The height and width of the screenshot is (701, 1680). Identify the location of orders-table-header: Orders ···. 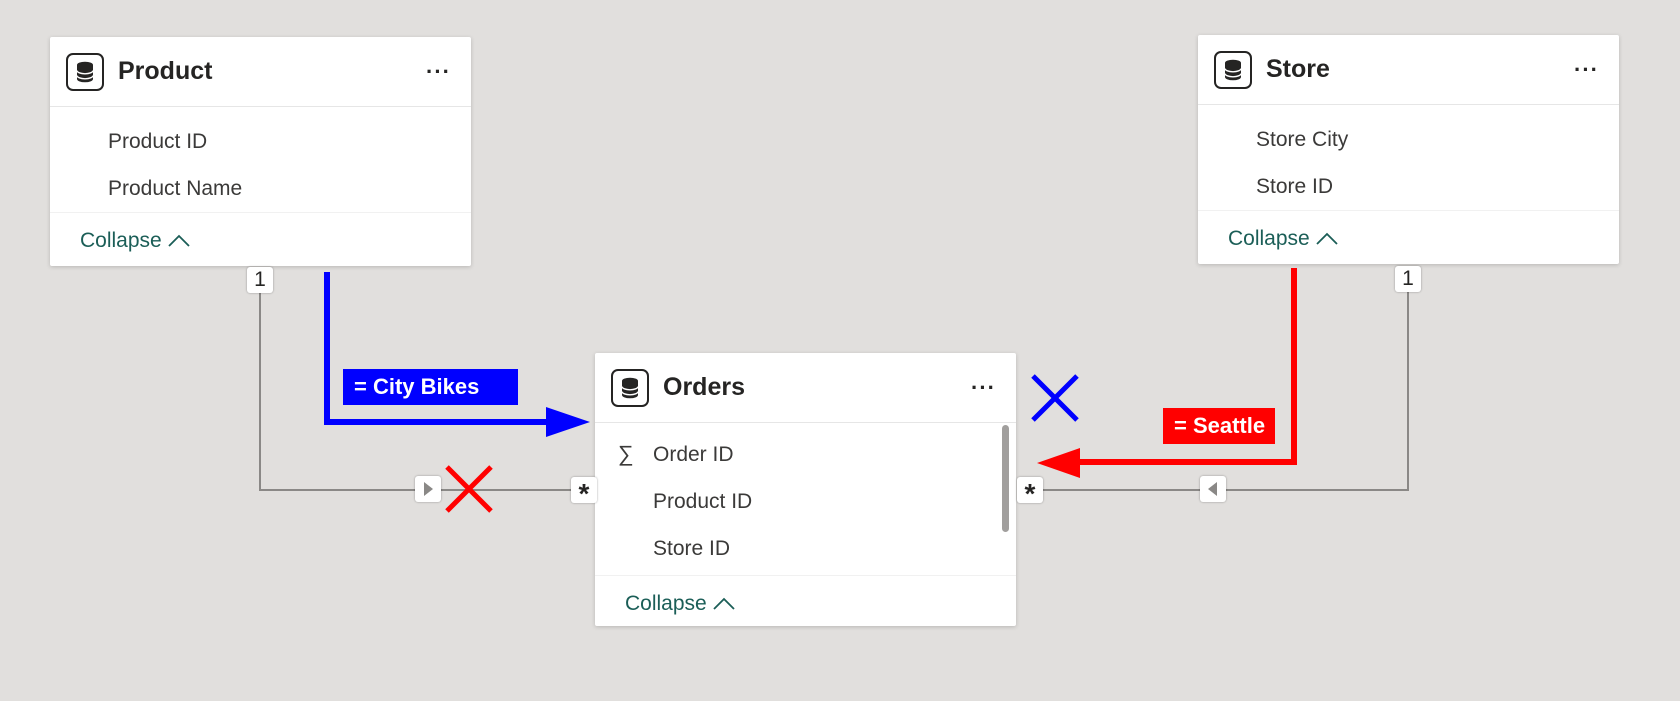
(805, 388).